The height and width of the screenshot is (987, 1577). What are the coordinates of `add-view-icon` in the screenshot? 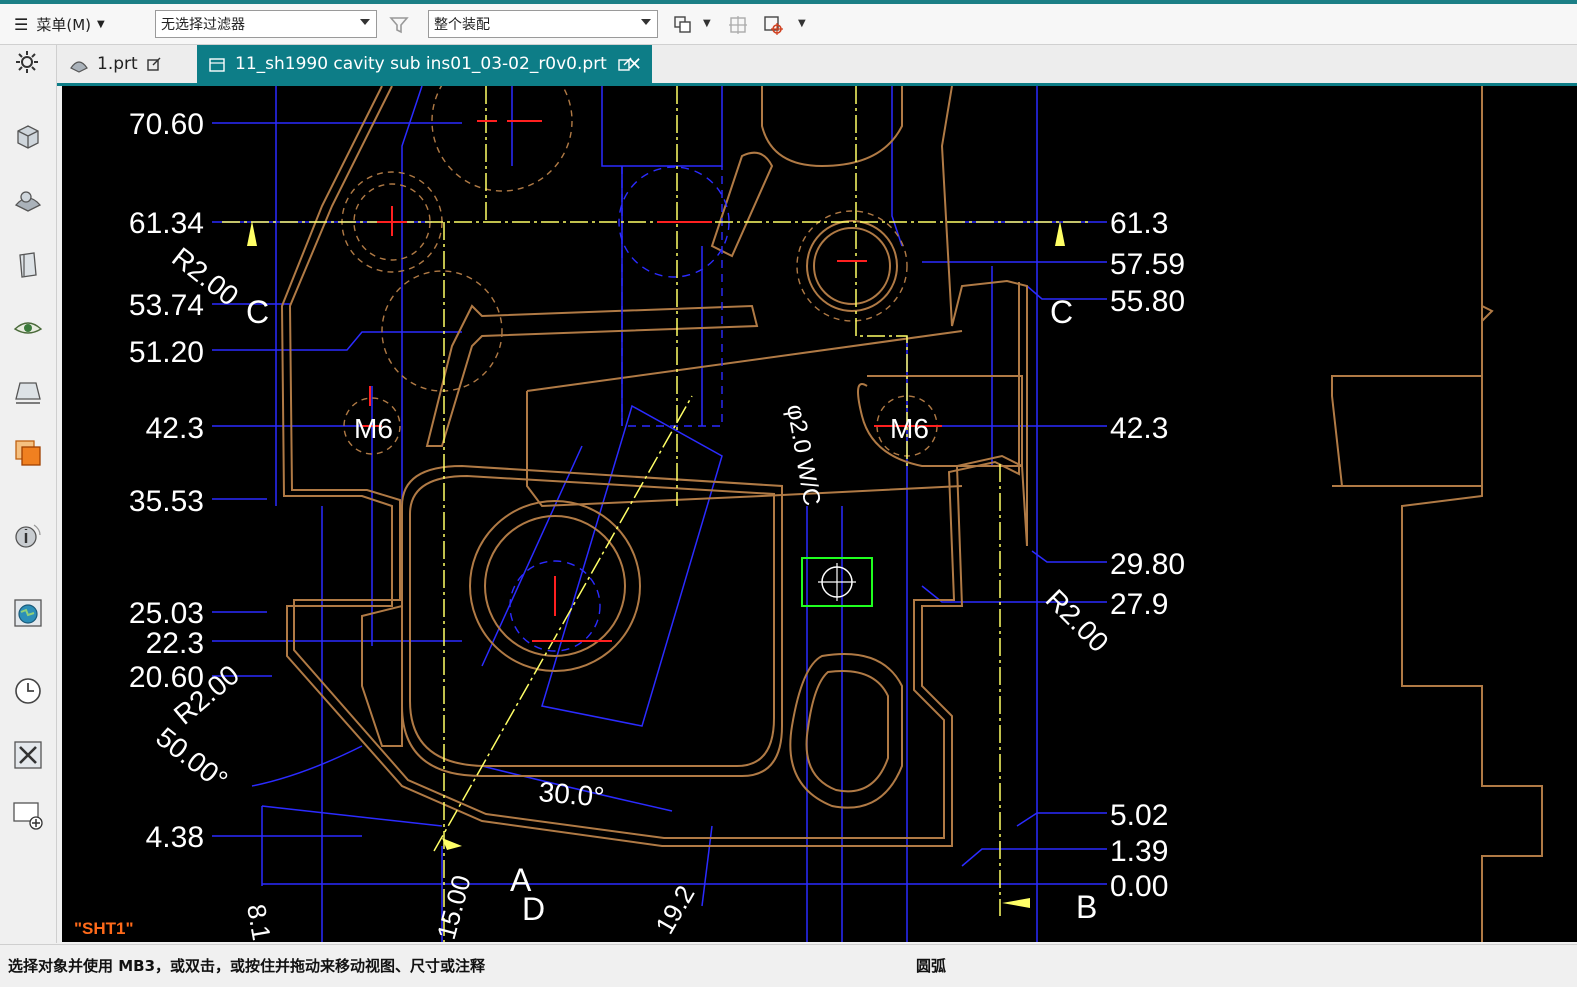 It's located at (28, 815).